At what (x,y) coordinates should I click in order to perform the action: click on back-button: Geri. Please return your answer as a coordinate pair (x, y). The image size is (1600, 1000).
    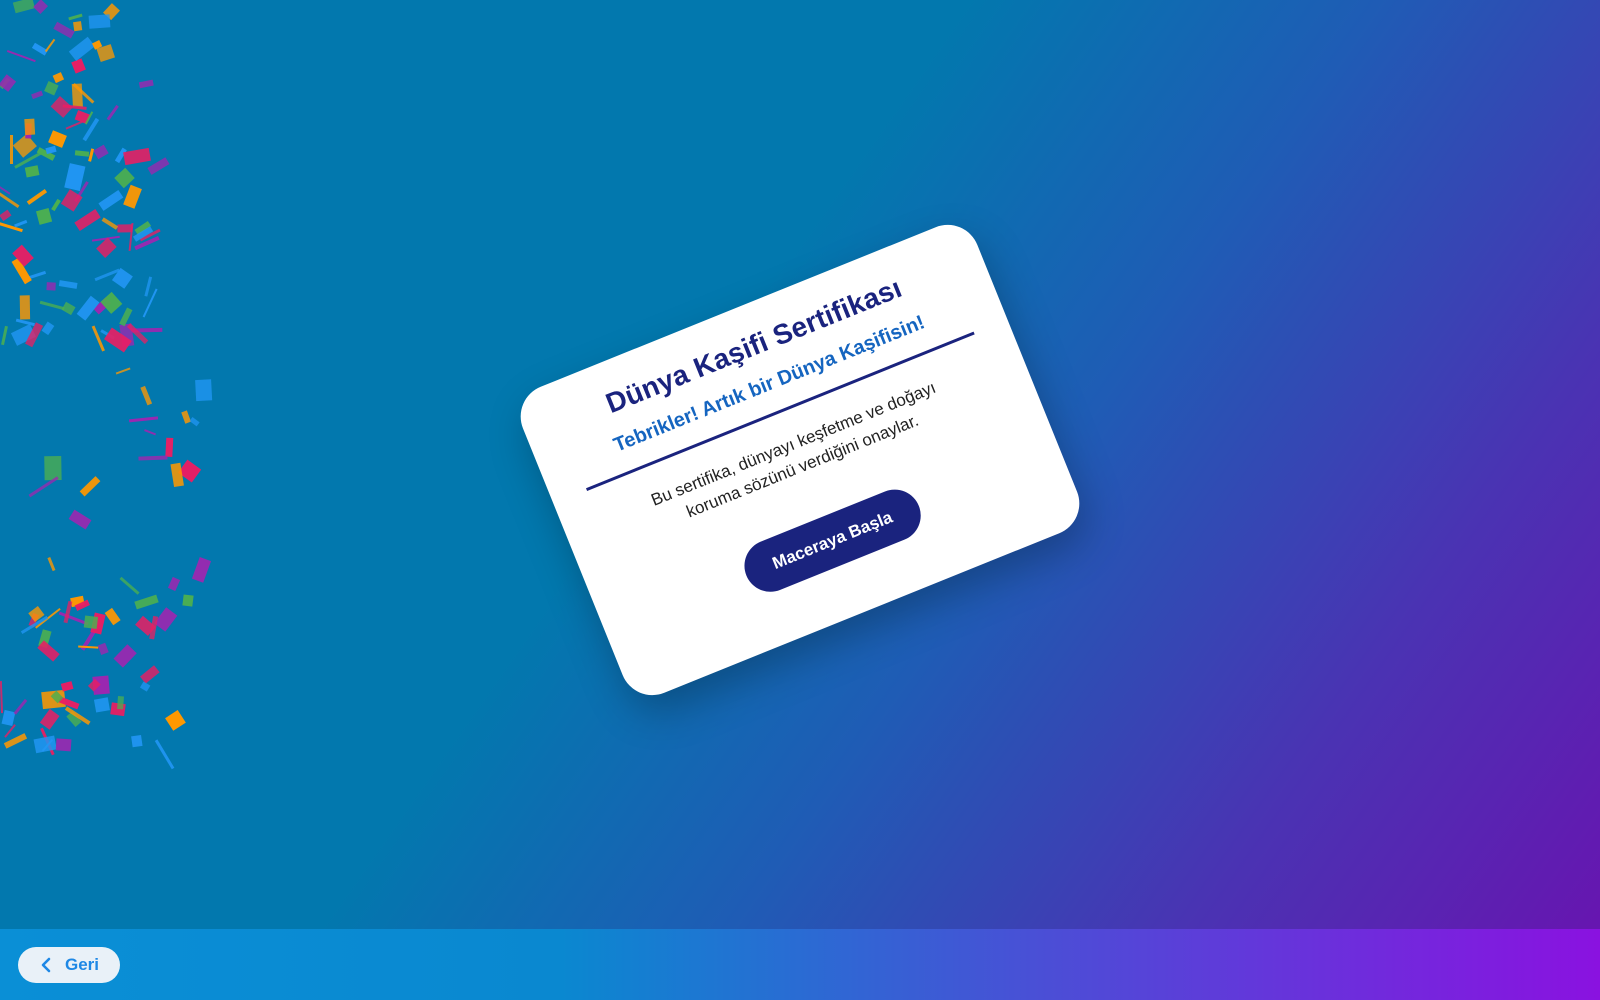
    Looking at the image, I should click on (69, 965).